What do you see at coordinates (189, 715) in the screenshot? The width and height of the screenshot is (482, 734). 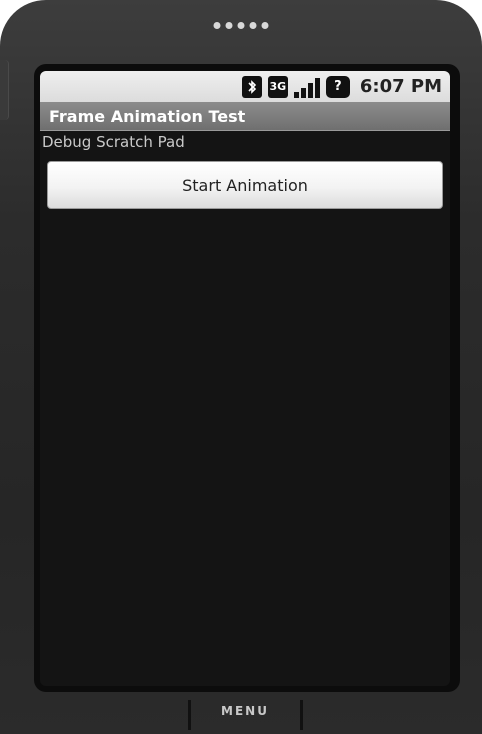 I see `menu-divider-left` at bounding box center [189, 715].